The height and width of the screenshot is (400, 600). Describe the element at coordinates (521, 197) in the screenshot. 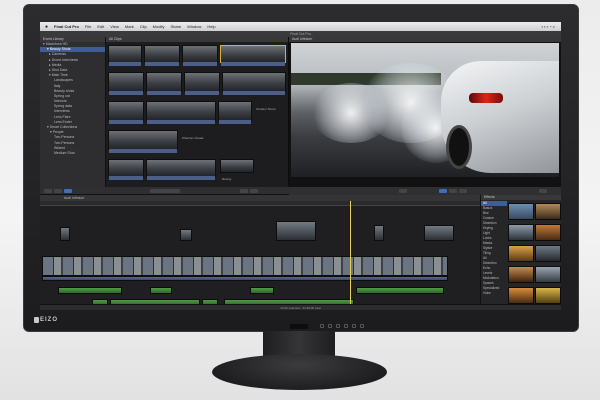

I see `effects-header: Effects` at that location.